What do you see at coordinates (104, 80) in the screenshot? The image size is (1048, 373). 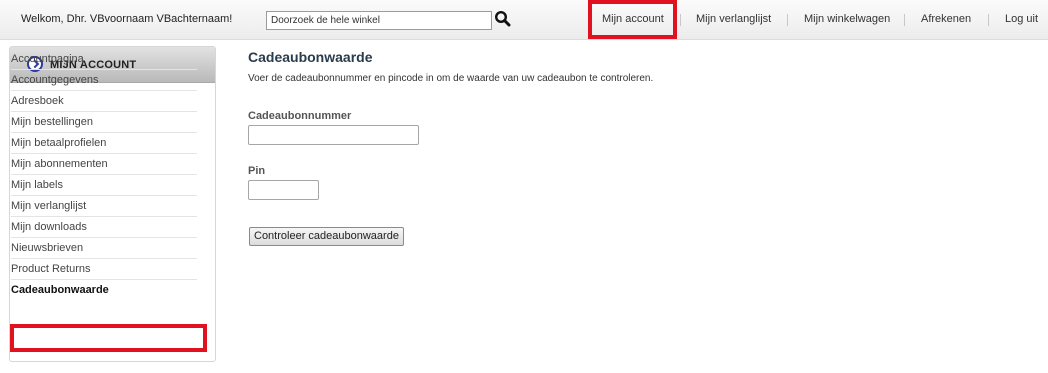 I see `sidebar-item-account-info: Accountgegevens` at bounding box center [104, 80].